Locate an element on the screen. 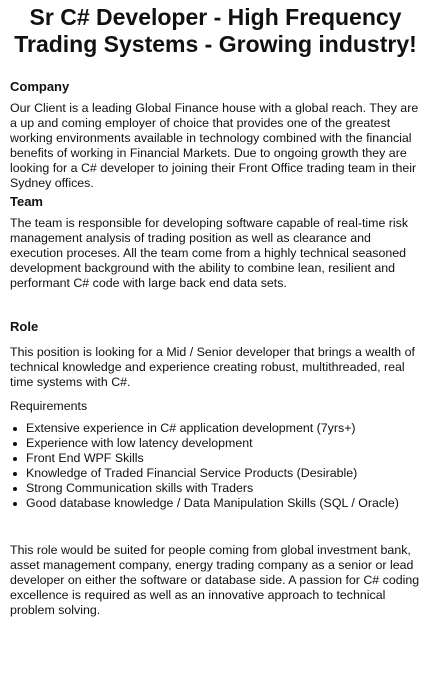 Image resolution: width=431 pixels, height=673 pixels. requirement-item: Strong Communication skills with Traders is located at coordinates (217, 488).